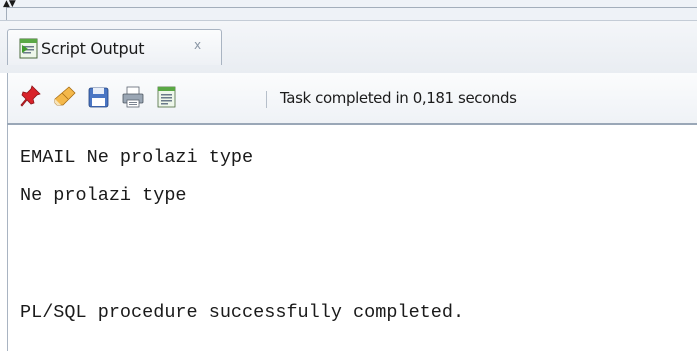 This screenshot has width=697, height=351. I want to click on printer-icon, so click(133, 97).